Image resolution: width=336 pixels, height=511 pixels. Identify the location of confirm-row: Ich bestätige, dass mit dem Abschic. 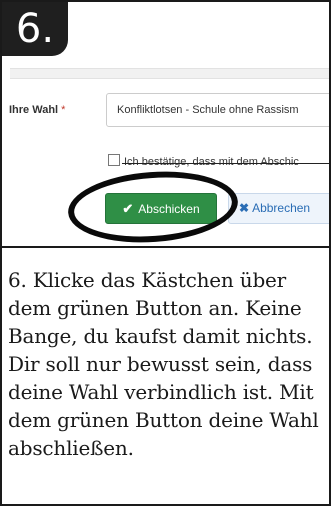
(218, 161).